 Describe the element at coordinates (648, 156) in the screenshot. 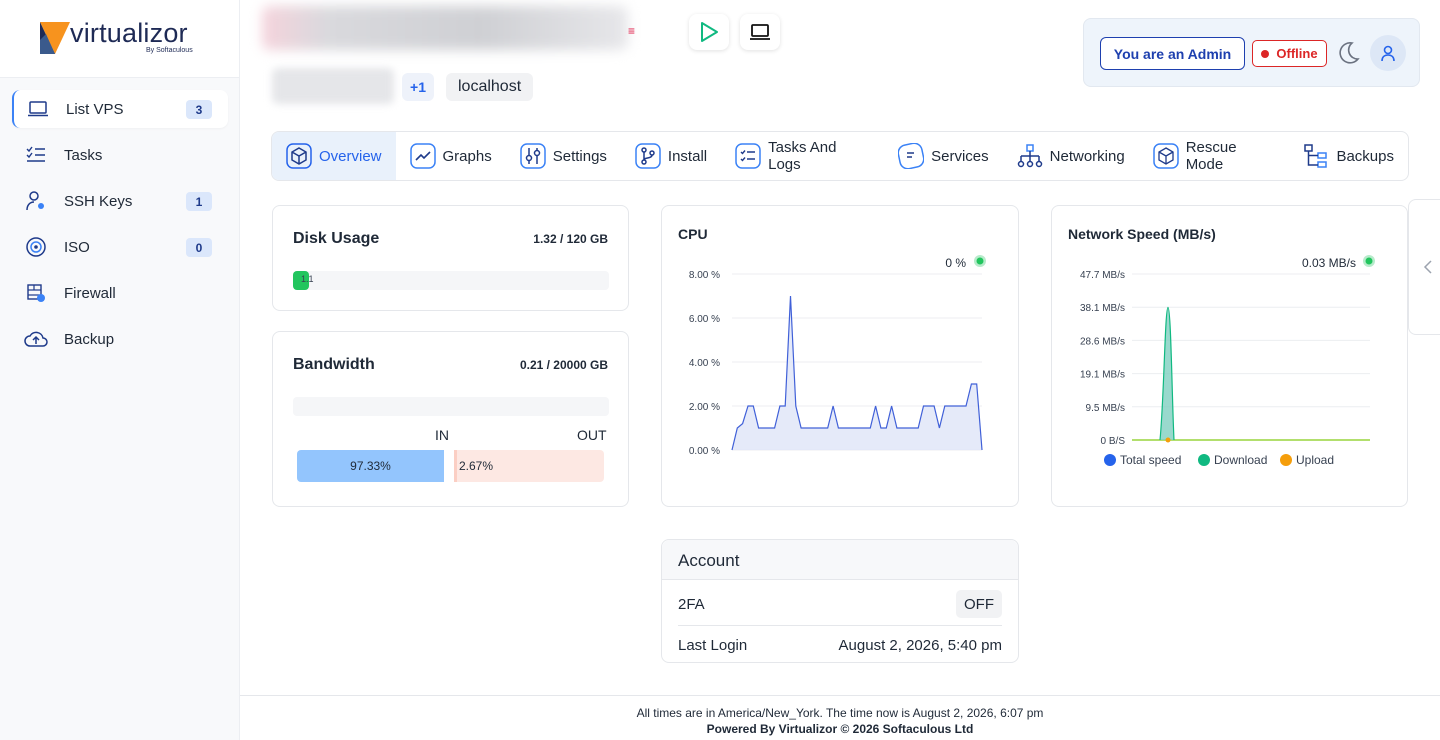

I see `git-icon` at that location.